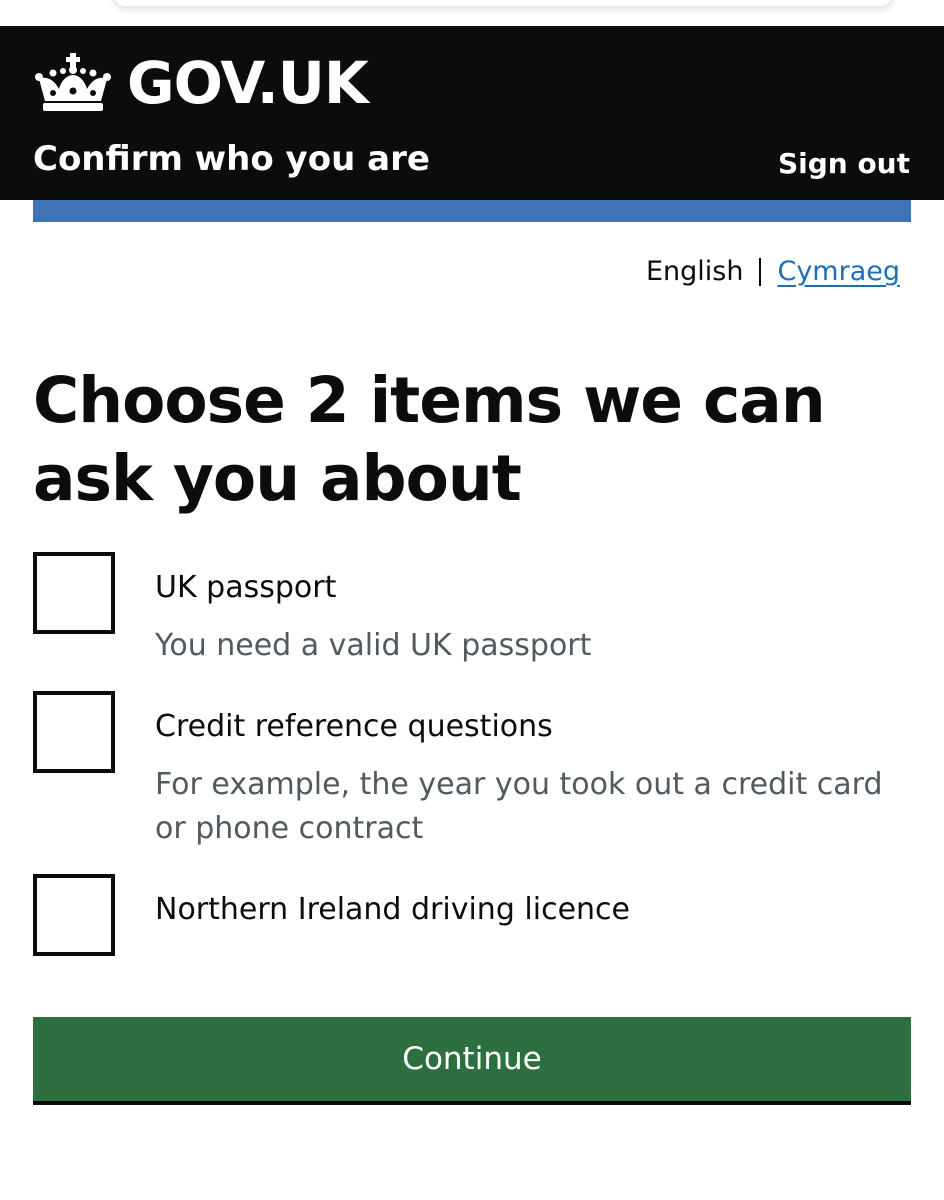  What do you see at coordinates (74, 593) in the screenshot?
I see `checkbox-uk-passport` at bounding box center [74, 593].